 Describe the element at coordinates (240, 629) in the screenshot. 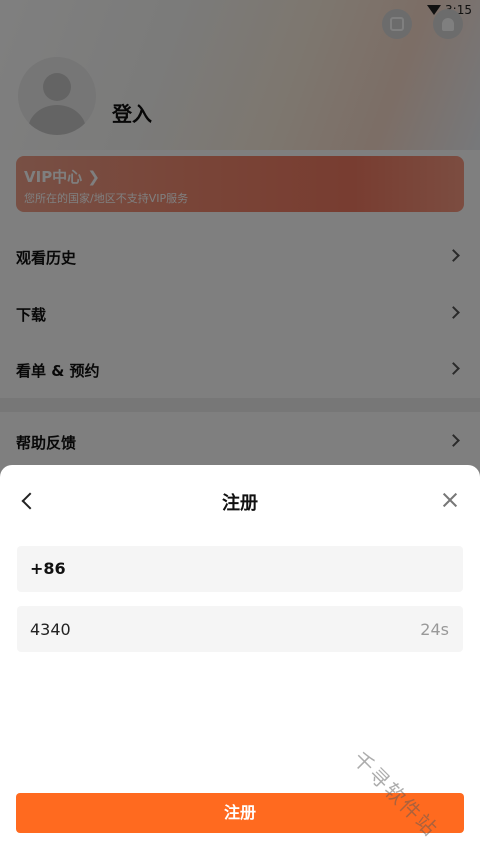

I see `verification-code-field: 4340 24s` at that location.